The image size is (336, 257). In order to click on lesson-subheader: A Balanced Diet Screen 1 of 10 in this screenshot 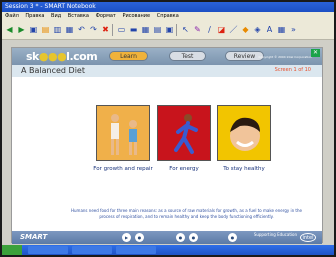, I will do `click(167, 71)`.